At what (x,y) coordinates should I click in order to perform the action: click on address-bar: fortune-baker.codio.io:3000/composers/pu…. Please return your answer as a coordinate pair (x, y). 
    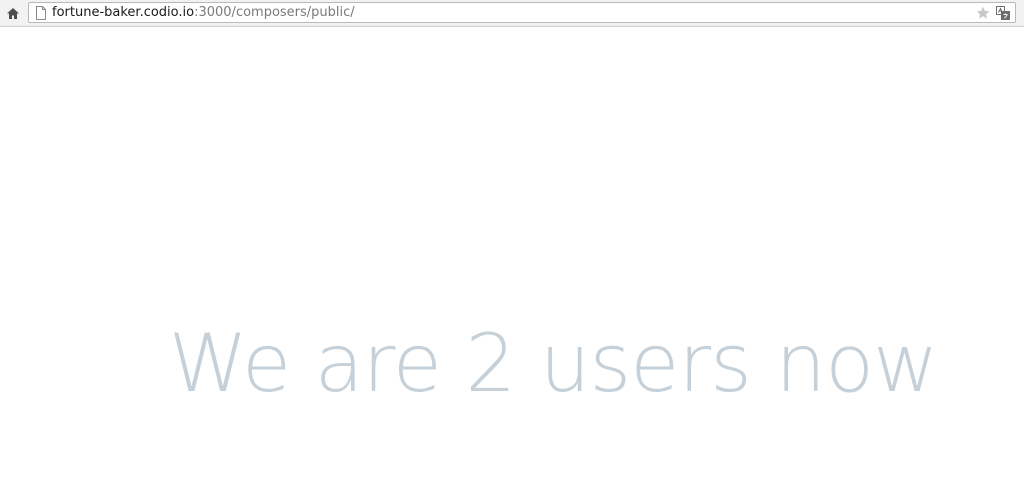
    Looking at the image, I should click on (522, 12).